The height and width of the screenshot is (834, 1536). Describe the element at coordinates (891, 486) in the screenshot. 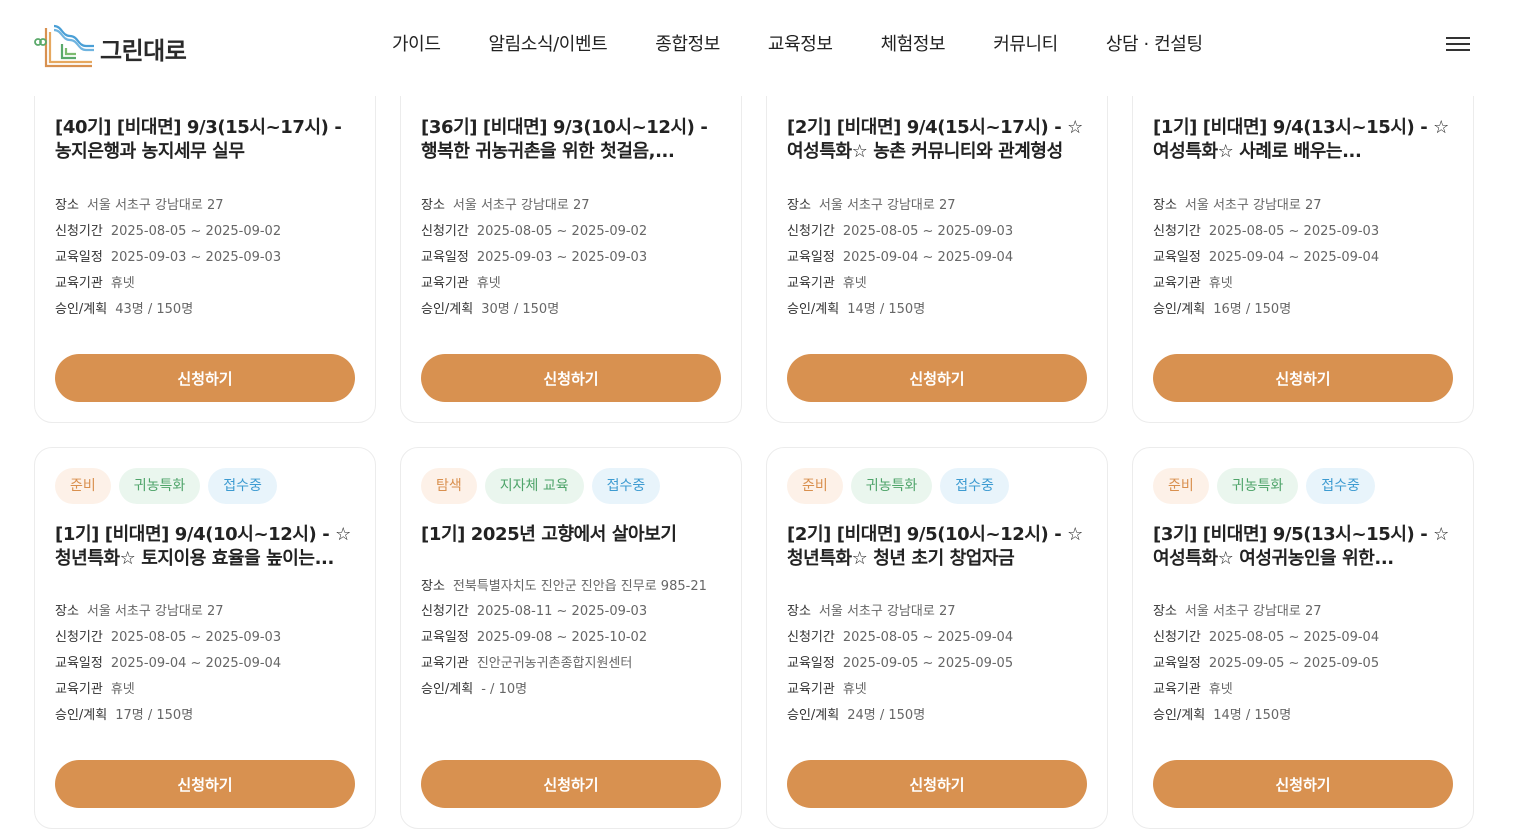

I see `category-tag: 귀농특화` at that location.